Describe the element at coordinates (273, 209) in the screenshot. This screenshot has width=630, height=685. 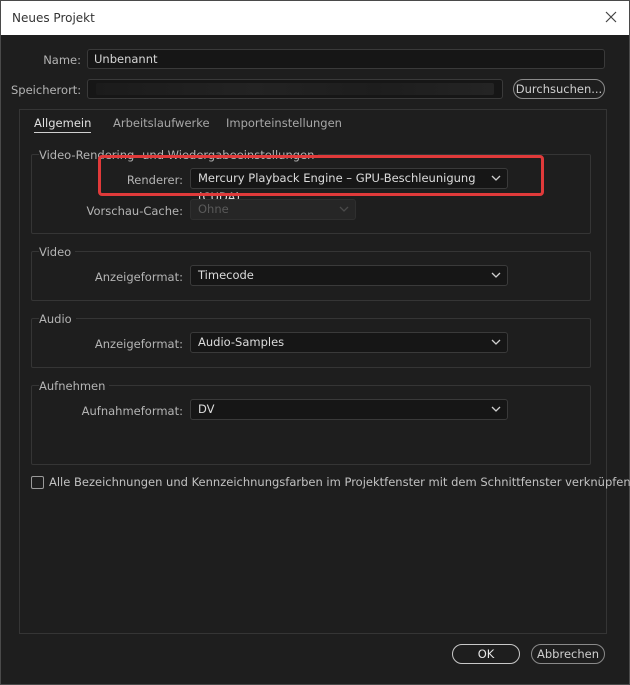
I see `preview-cache-select: Ohne` at that location.